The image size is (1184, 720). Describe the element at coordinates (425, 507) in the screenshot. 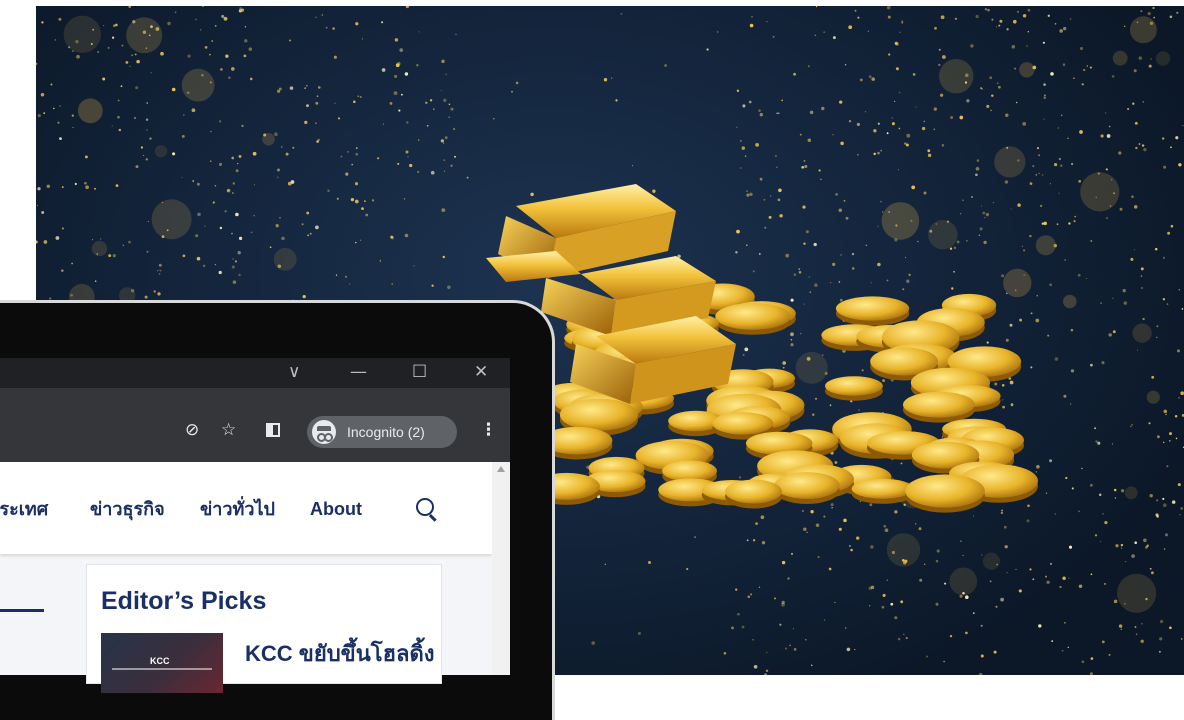

I see `search-icon` at that location.